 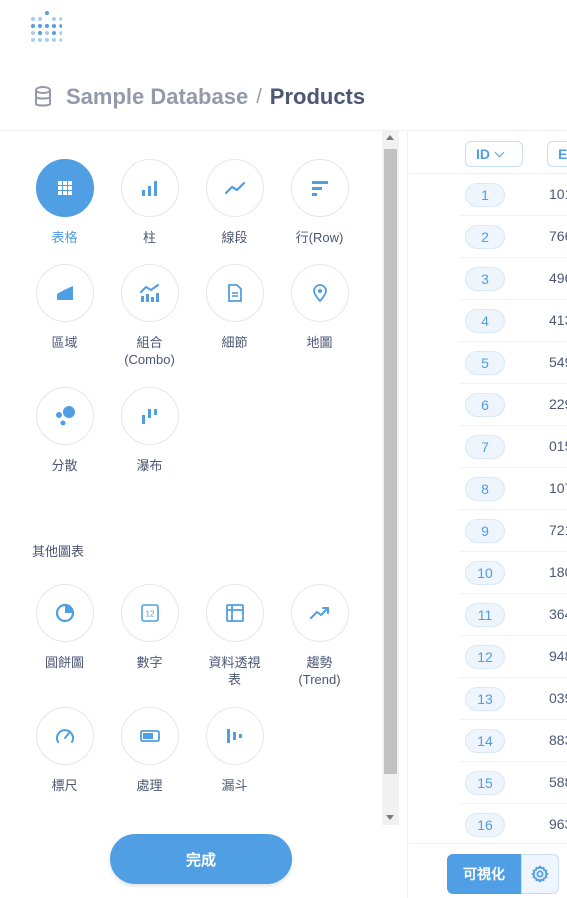 I want to click on viz-label: 標尺, so click(x=64, y=785).